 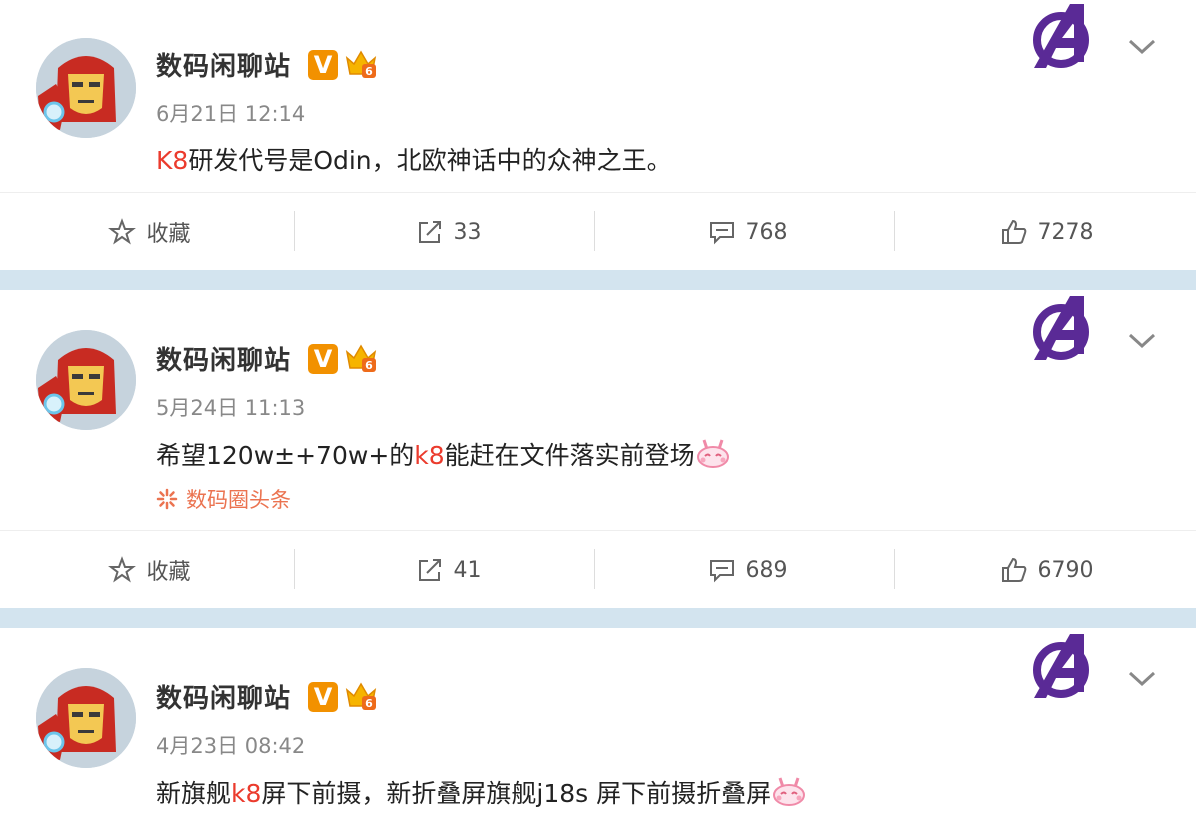 I want to click on post-timestamp: 4月23日 08:42, so click(x=230, y=745).